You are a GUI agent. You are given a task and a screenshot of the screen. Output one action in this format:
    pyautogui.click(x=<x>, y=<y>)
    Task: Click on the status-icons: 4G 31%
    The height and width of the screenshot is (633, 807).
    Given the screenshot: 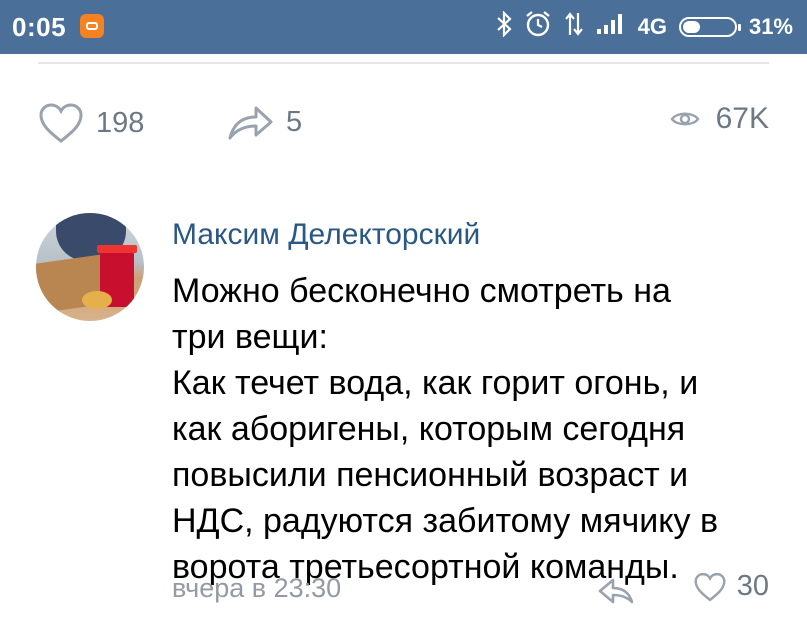 What is the action you would take?
    pyautogui.click(x=644, y=27)
    